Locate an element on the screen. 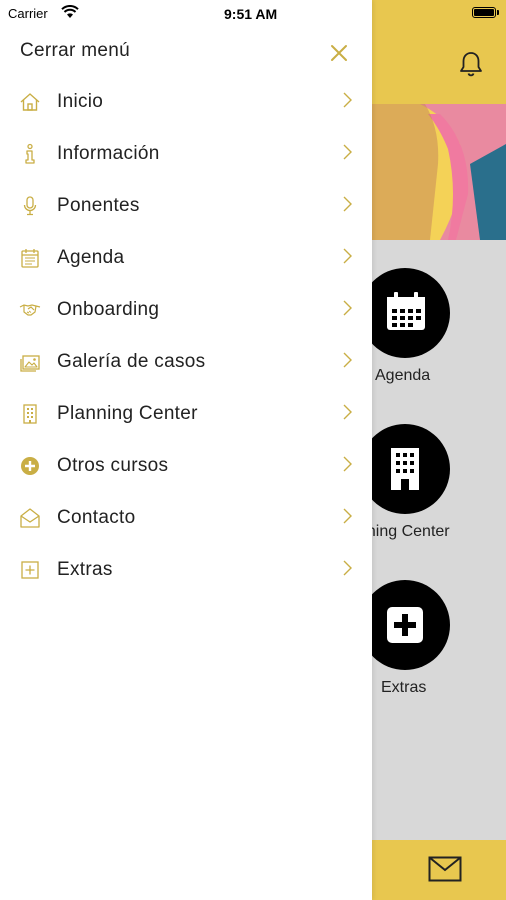 Image resolution: width=506 pixels, height=900 pixels. menu-item-label: Contacto is located at coordinates (96, 517).